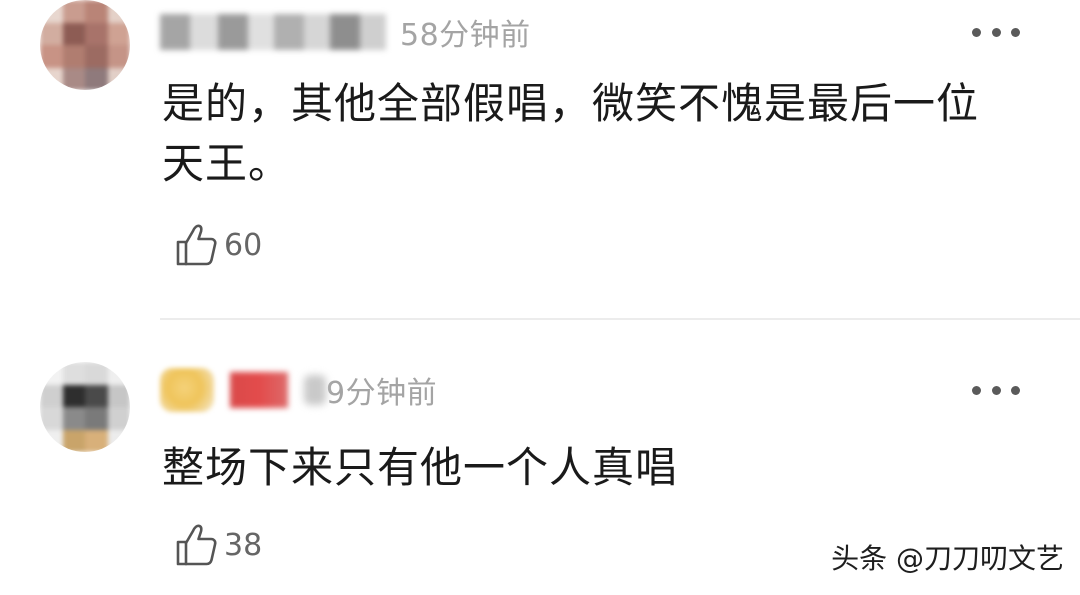  Describe the element at coordinates (187, 390) in the screenshot. I see `blurred-emoji-icon` at that location.